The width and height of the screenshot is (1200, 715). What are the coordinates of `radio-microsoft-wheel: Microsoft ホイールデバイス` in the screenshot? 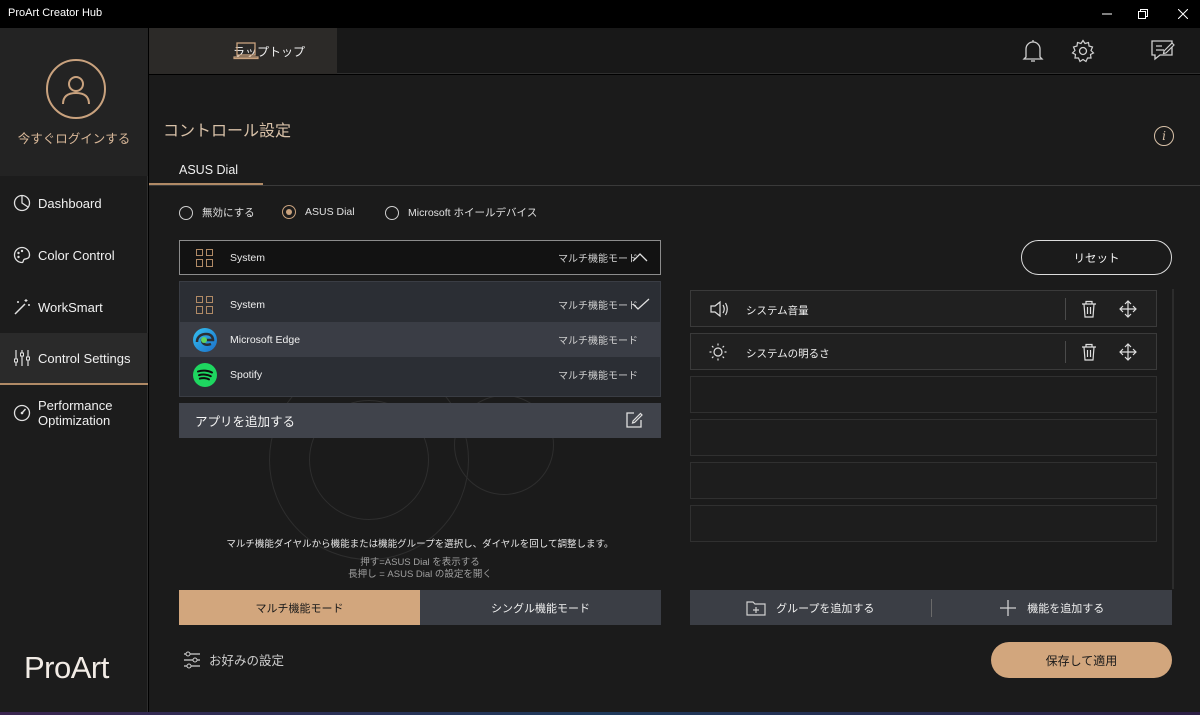 It's located at (461, 212).